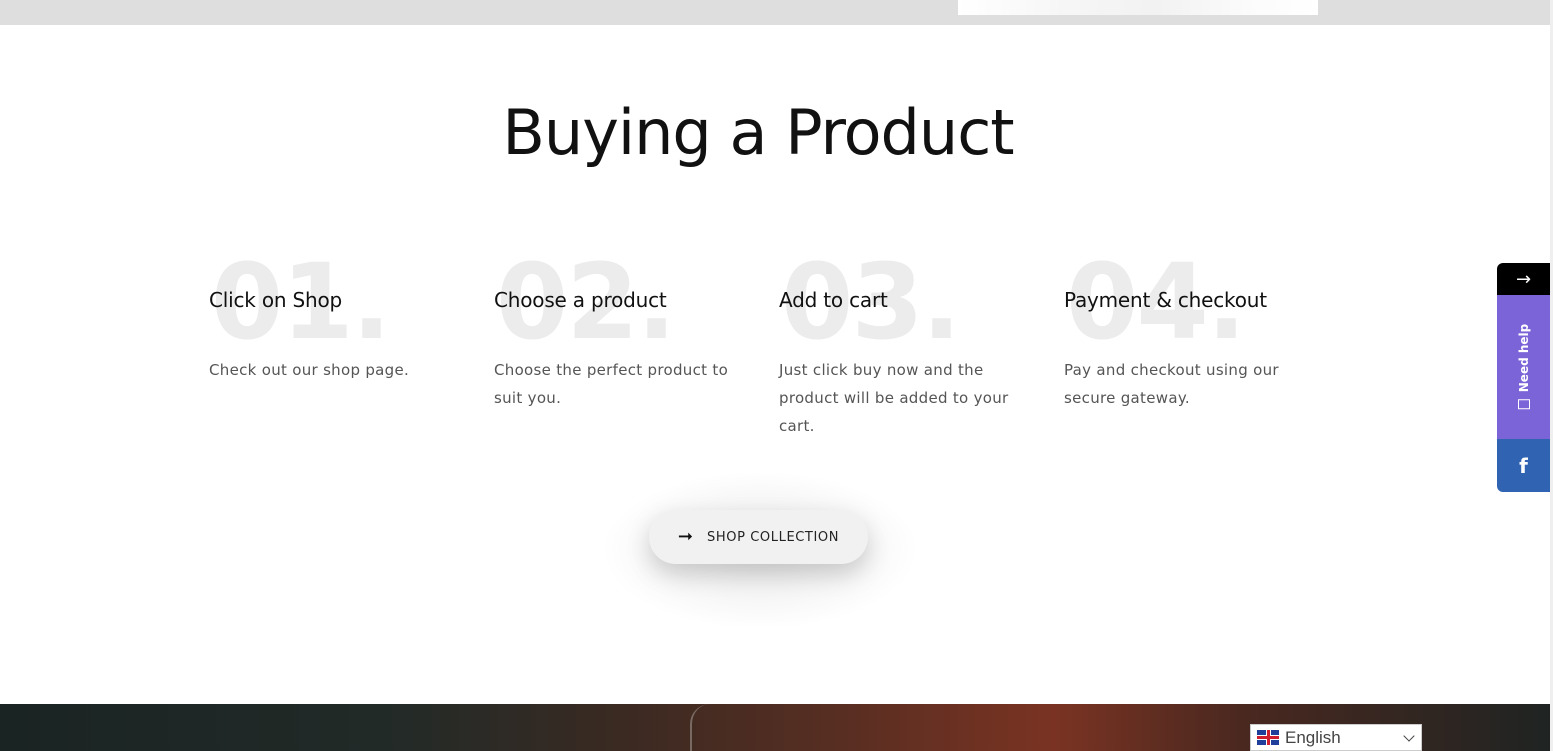 This screenshot has width=1553, height=751. I want to click on side-toggle-button: →, so click(1523, 279).